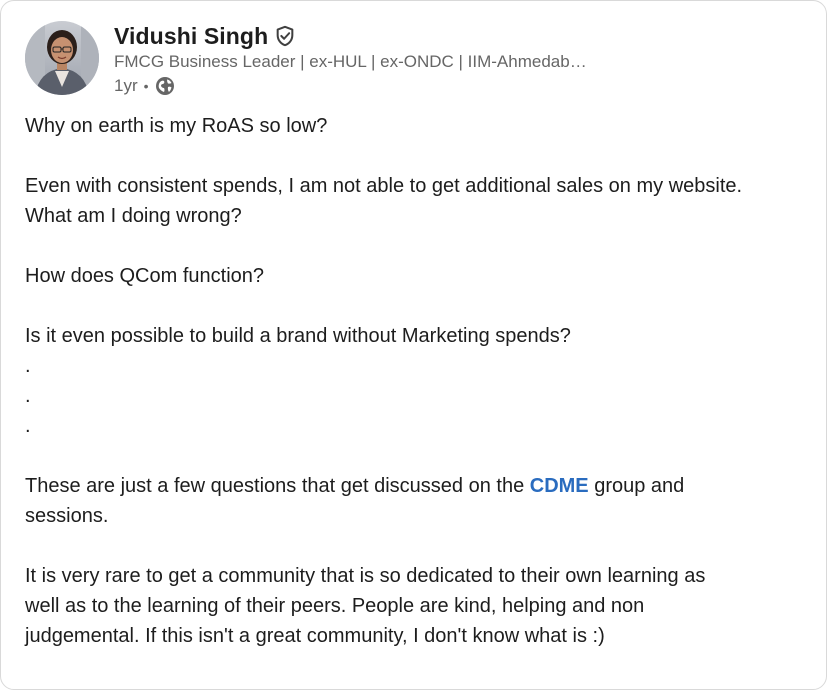 The width and height of the screenshot is (829, 690). I want to click on cdme-link: CDME, so click(559, 486).